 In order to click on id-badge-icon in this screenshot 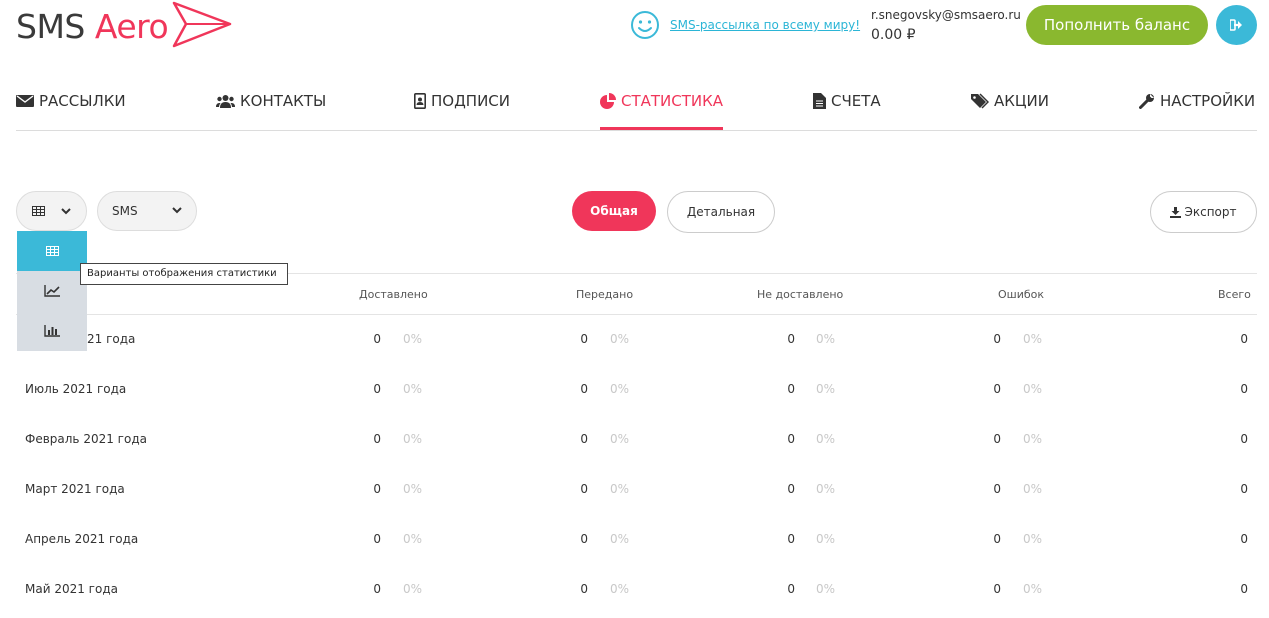, I will do `click(420, 101)`.